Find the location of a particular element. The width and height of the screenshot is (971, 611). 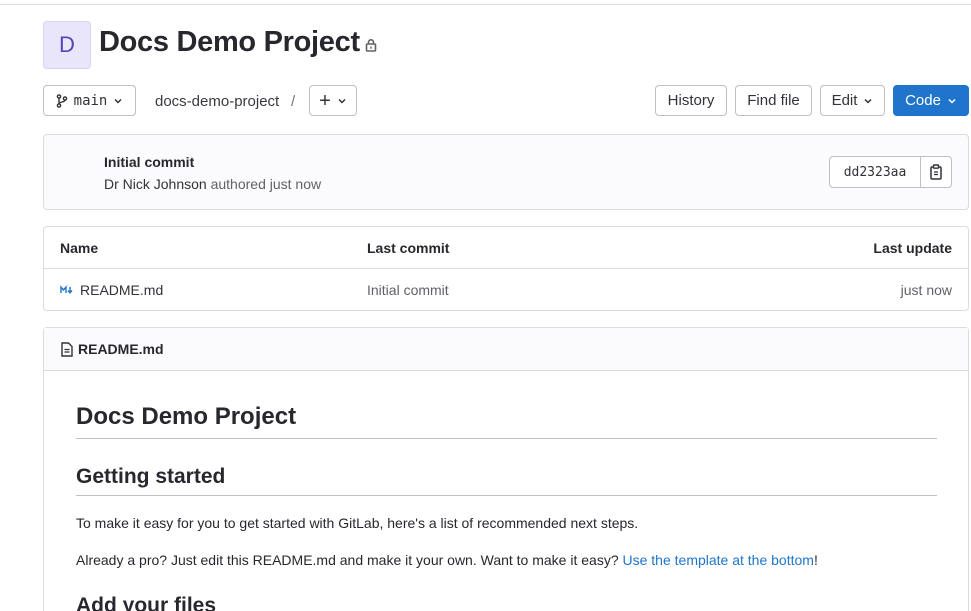

readme-file-name: README.md is located at coordinates (121, 349).